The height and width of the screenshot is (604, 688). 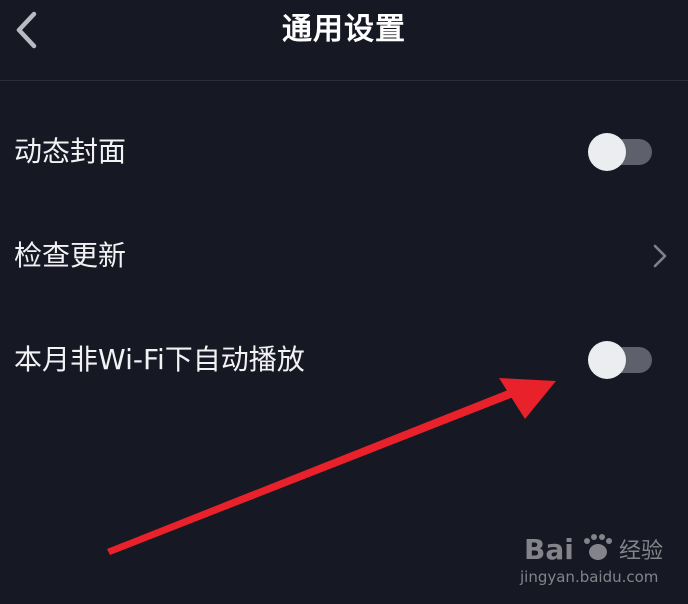 What do you see at coordinates (589, 577) in the screenshot?
I see `watermark-url: jingyan.baidu.com` at bounding box center [589, 577].